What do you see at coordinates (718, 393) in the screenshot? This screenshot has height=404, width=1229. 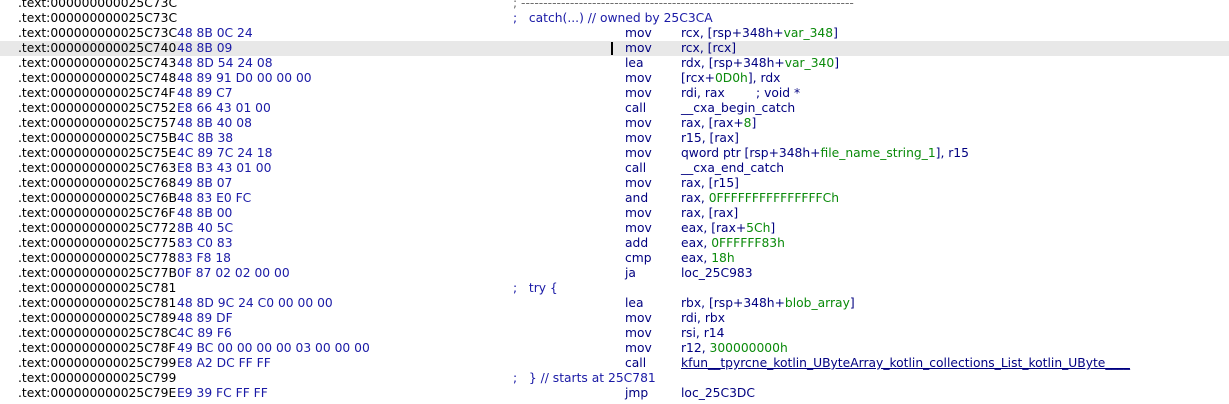 I see `instruction-operands: loc_25C3DC` at bounding box center [718, 393].